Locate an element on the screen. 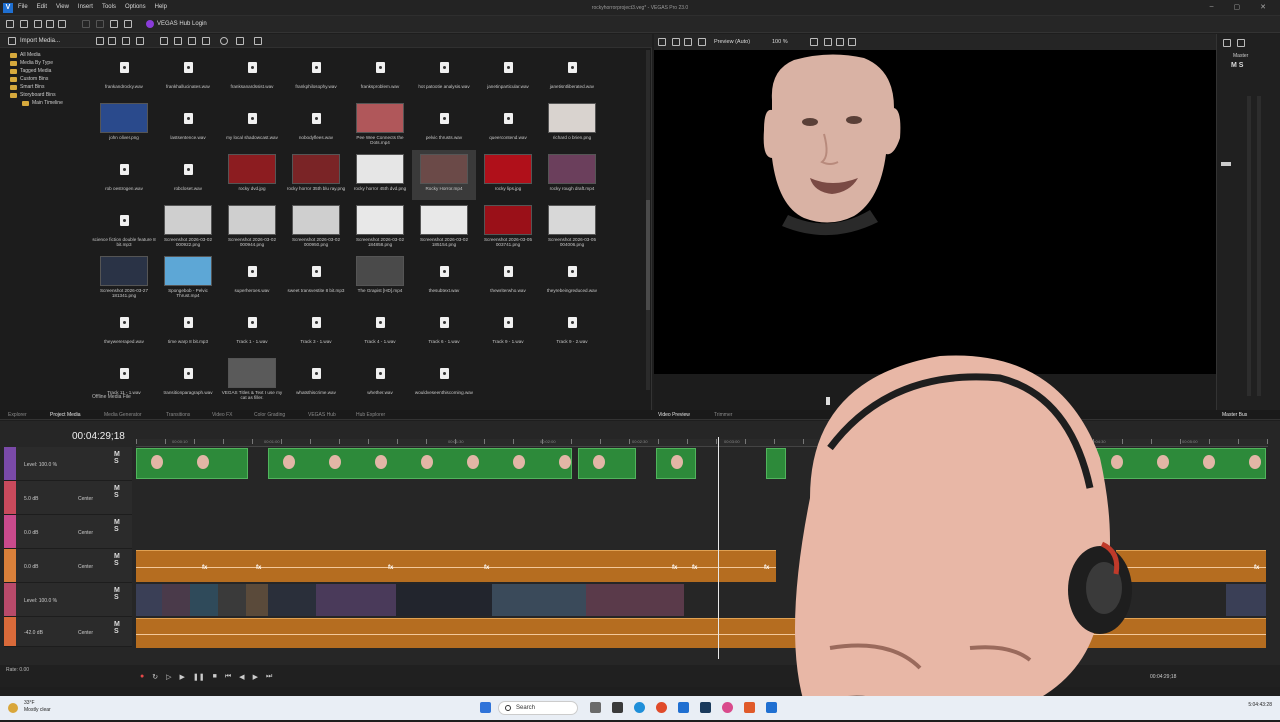 This screenshot has width=1280, height=722. play-media-icon is located at coordinates (164, 41).